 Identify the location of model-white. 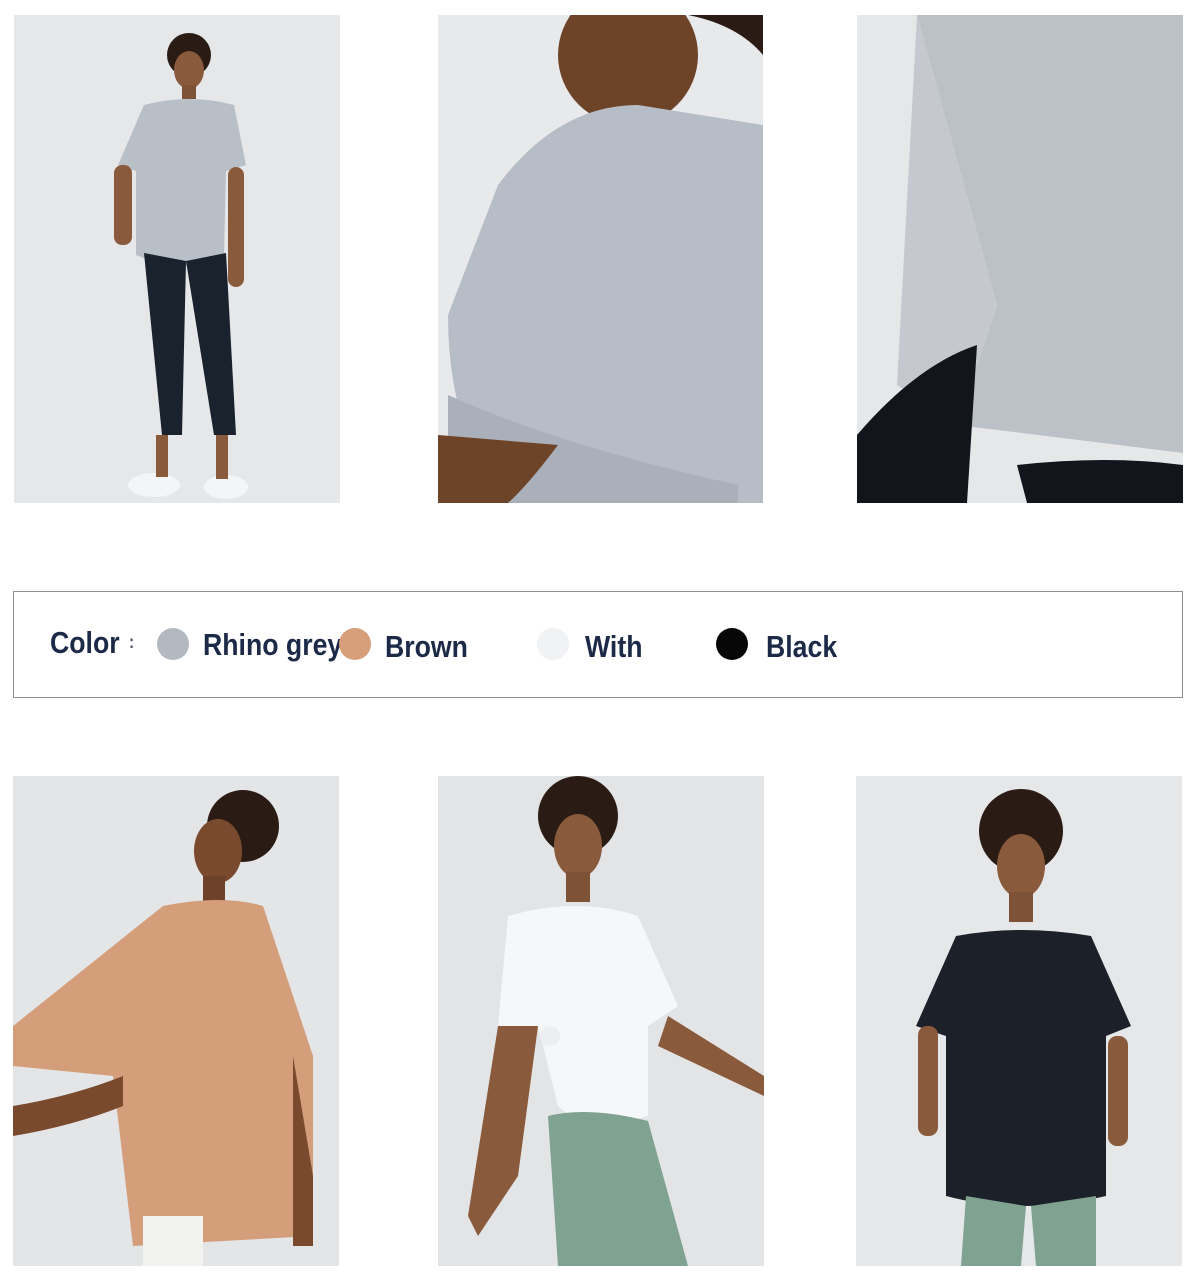
(601, 1021).